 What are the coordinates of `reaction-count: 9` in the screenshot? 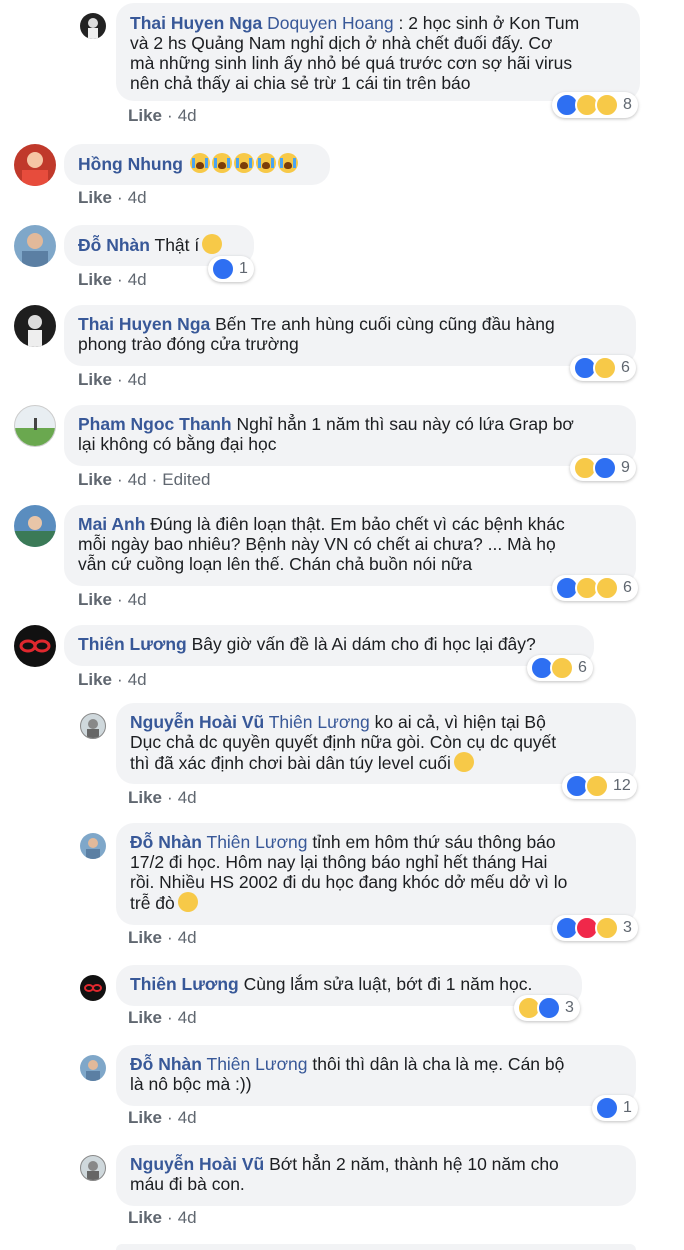 It's located at (625, 467).